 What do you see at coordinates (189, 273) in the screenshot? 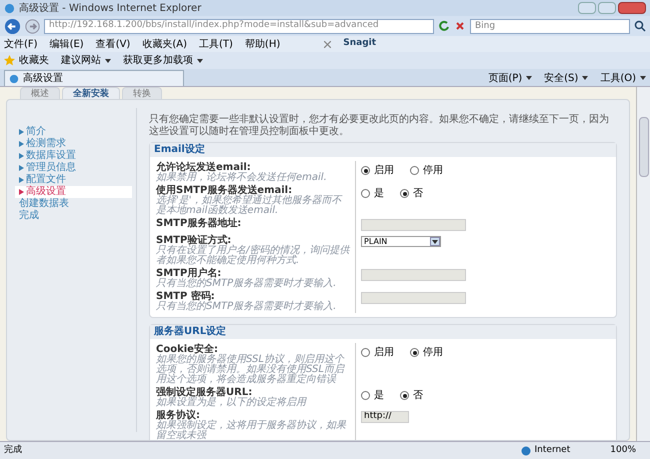
I see `field-label: SMTP用户名:` at bounding box center [189, 273].